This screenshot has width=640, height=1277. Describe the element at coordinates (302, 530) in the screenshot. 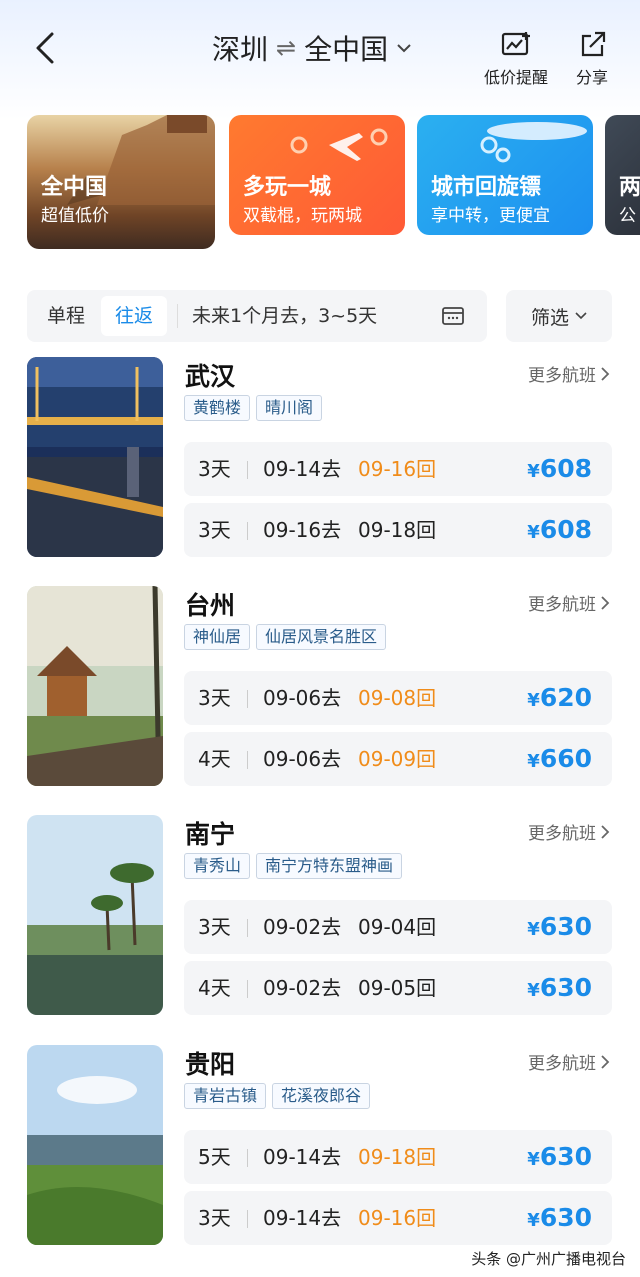

I see `depart-date: 09-16去` at that location.